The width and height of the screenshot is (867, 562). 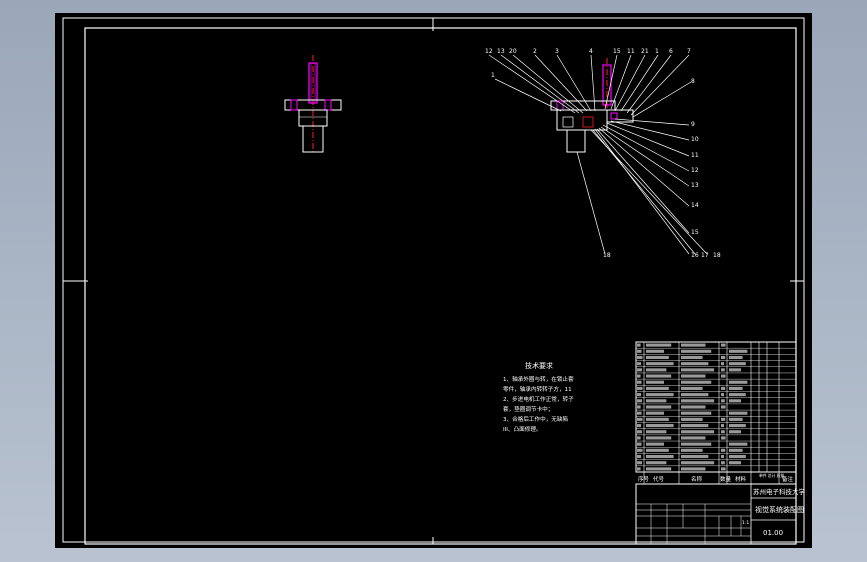 What do you see at coordinates (693, 81) in the screenshot?
I see `svg-text: 8` at bounding box center [693, 81].